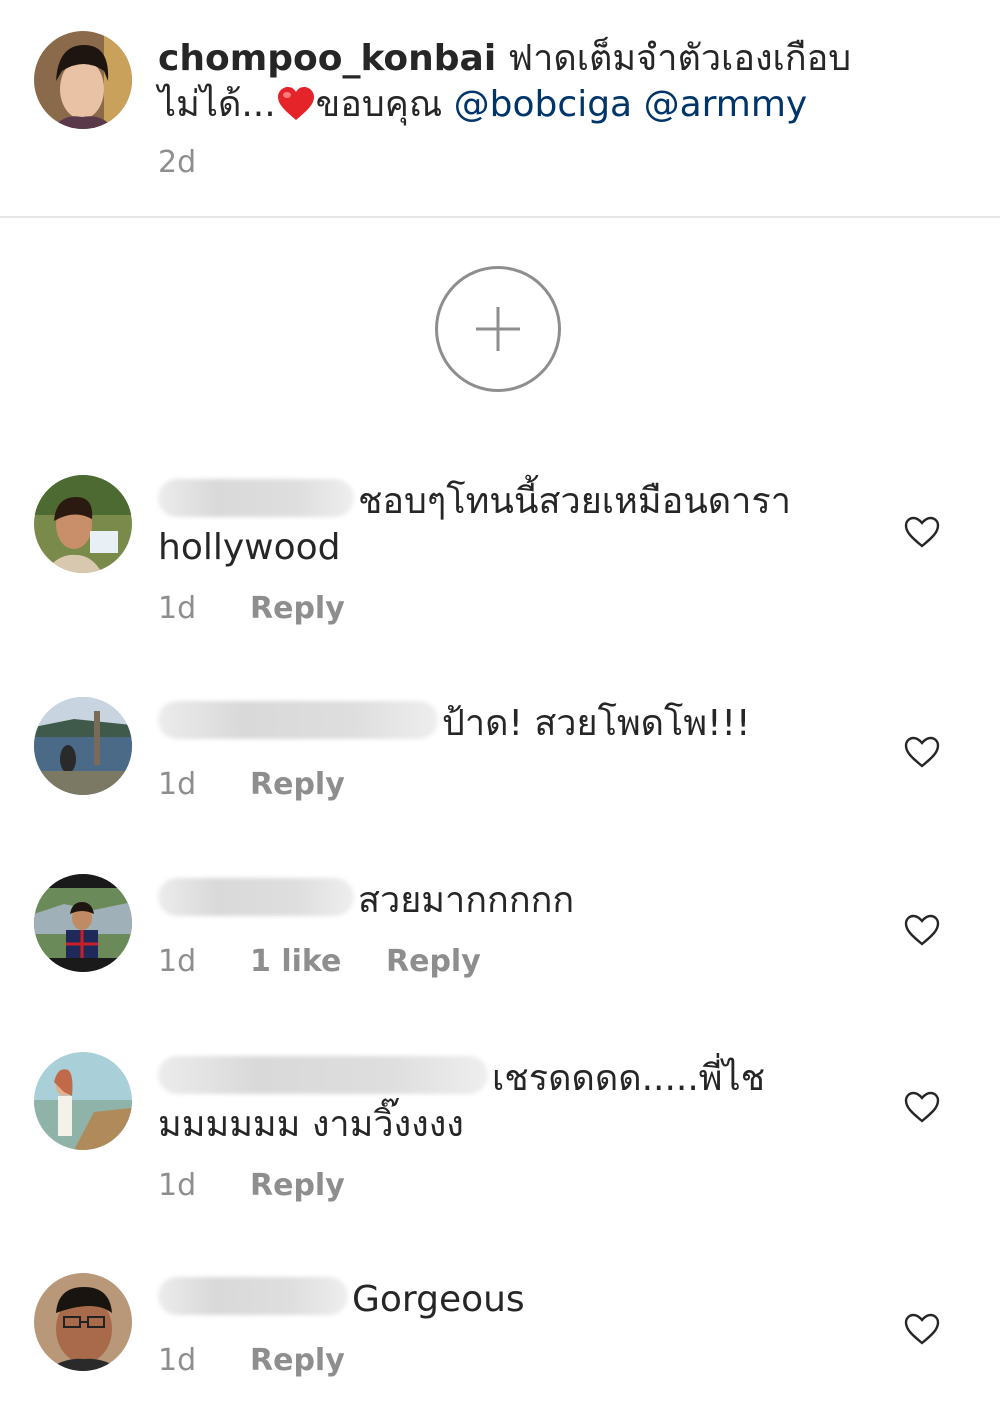 The height and width of the screenshot is (1419, 1000). I want to click on author-username: chompoo_konbai, so click(327, 58).